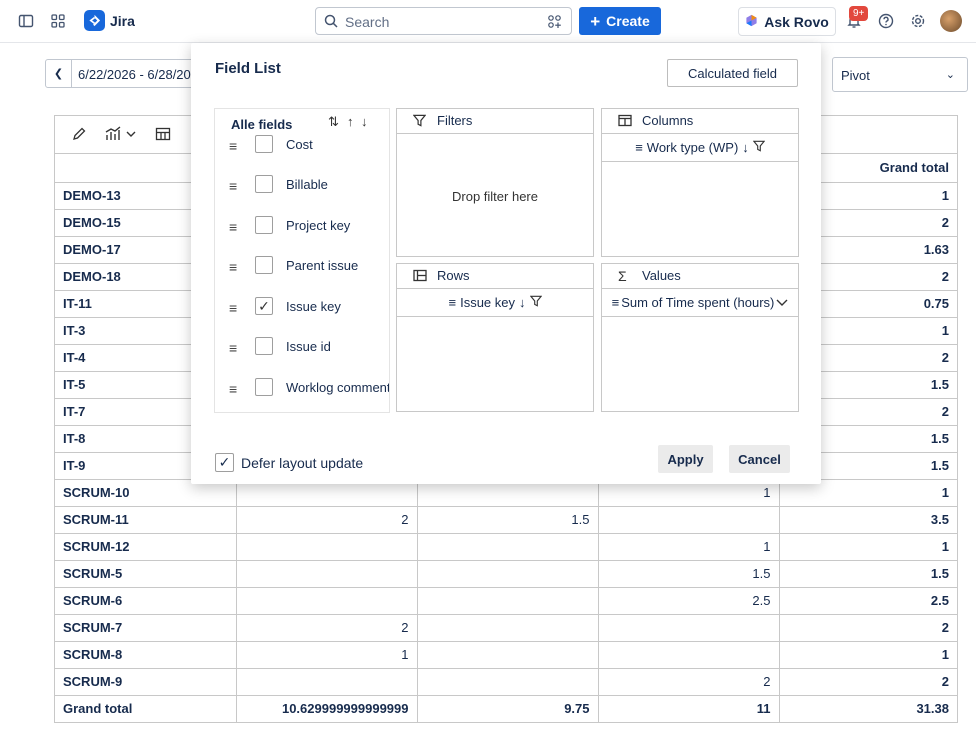 The image size is (976, 734). Describe the element at coordinates (868, 520) in the screenshot. I see `row-grand-total: 3.5` at that location.